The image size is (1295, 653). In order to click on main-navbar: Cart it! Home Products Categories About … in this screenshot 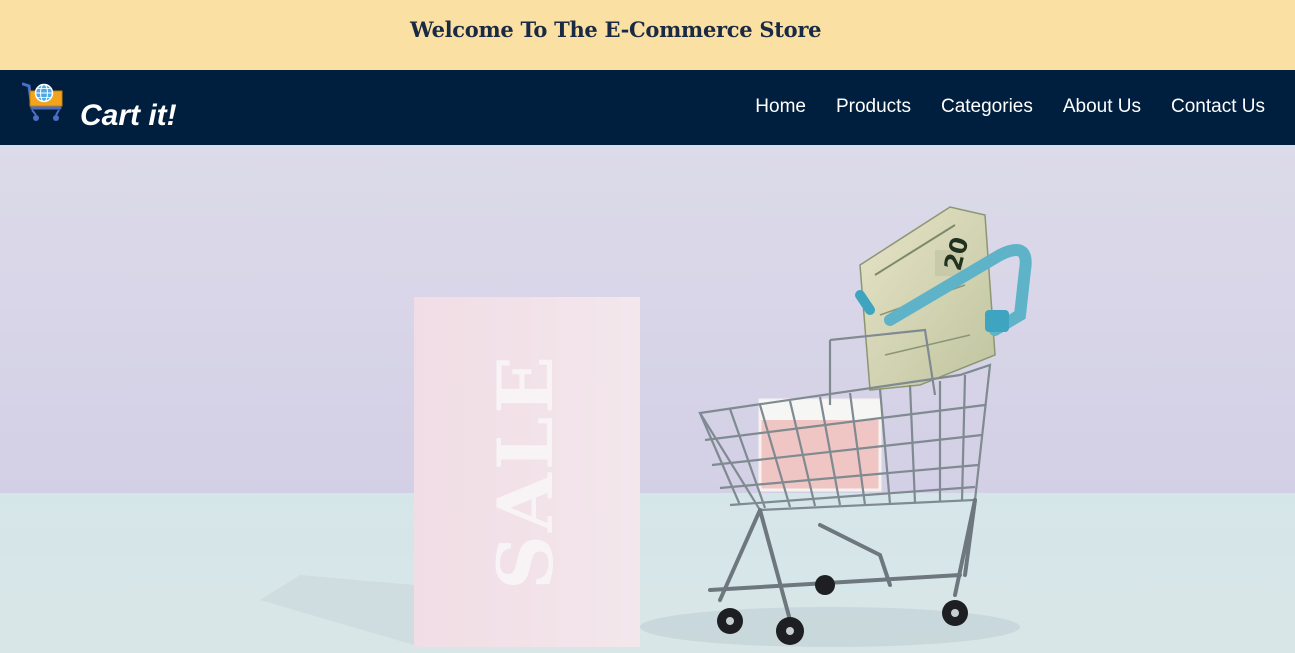, I will do `click(647, 107)`.